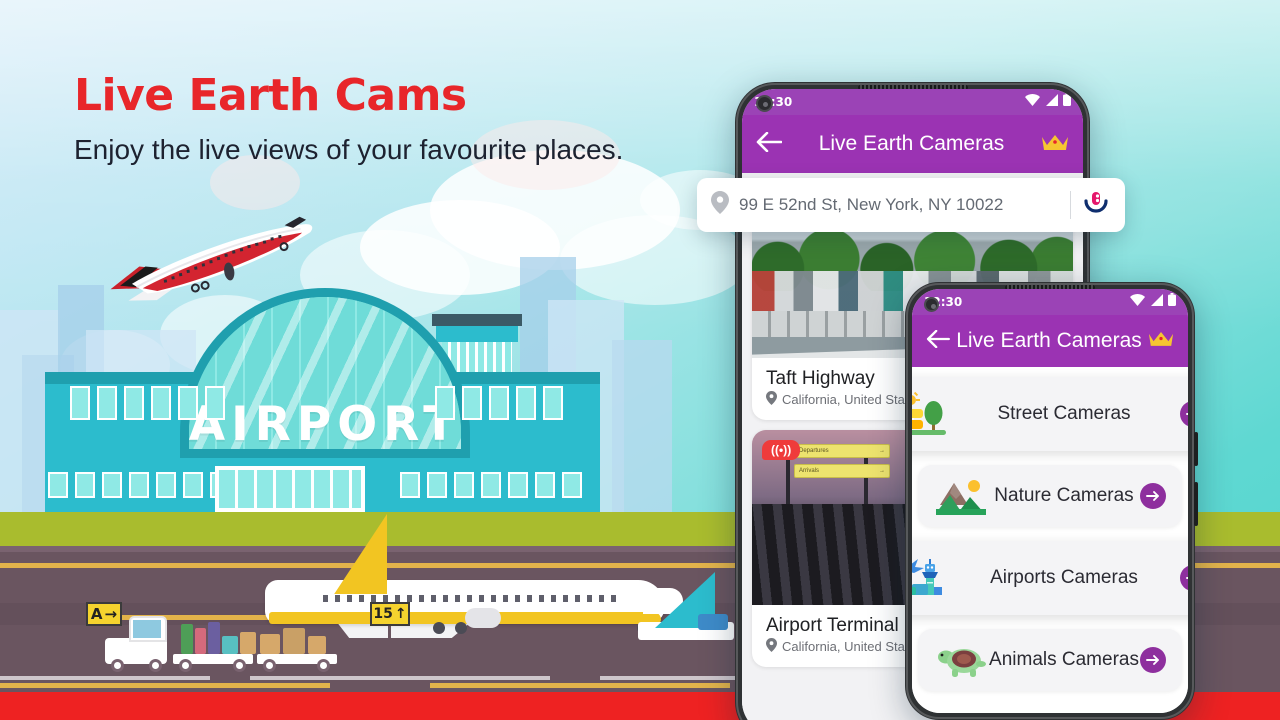  I want to click on terminal-entrance-doors, so click(290, 489).